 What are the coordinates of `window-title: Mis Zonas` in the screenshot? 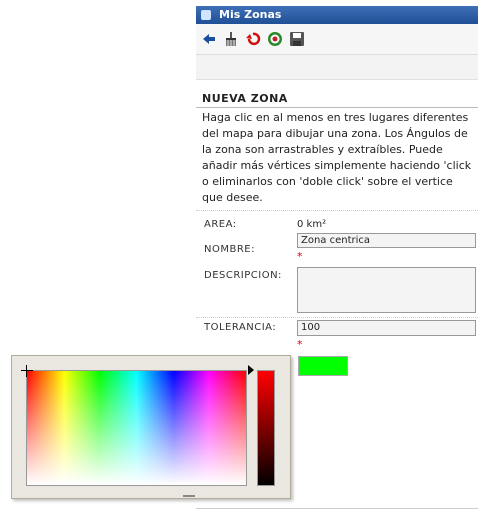 It's located at (250, 14).